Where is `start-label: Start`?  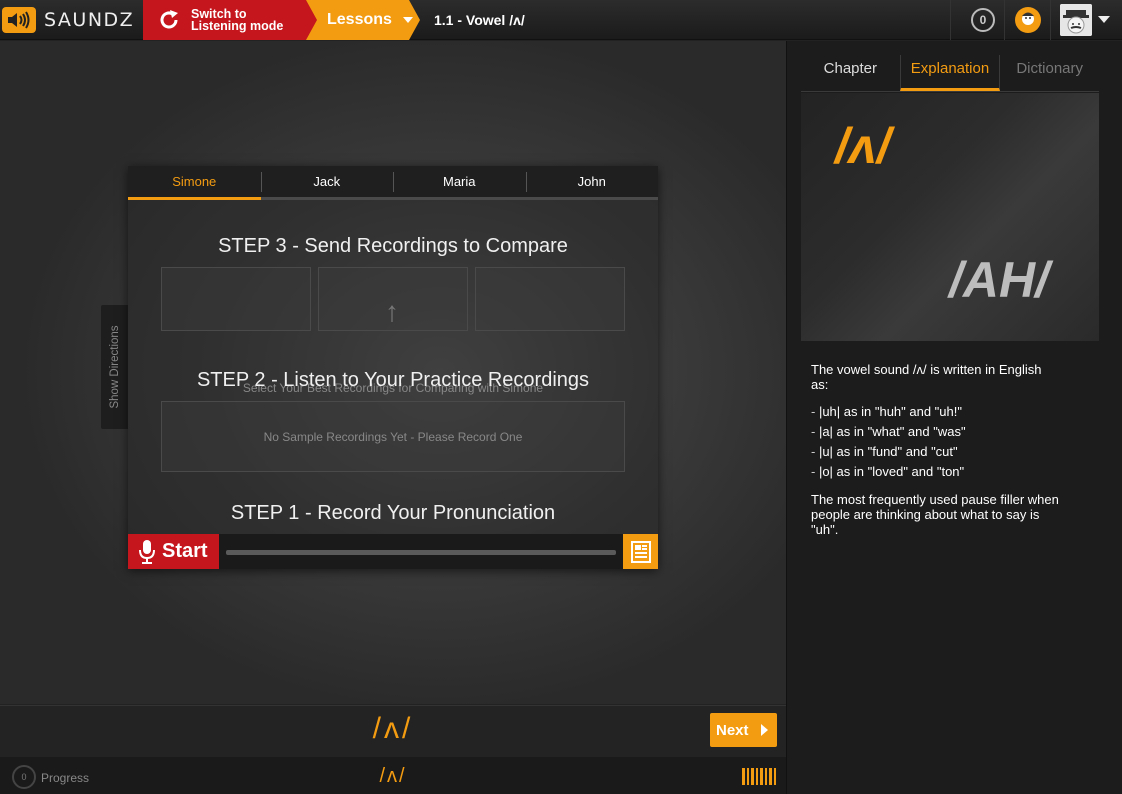 start-label: Start is located at coordinates (185, 551).